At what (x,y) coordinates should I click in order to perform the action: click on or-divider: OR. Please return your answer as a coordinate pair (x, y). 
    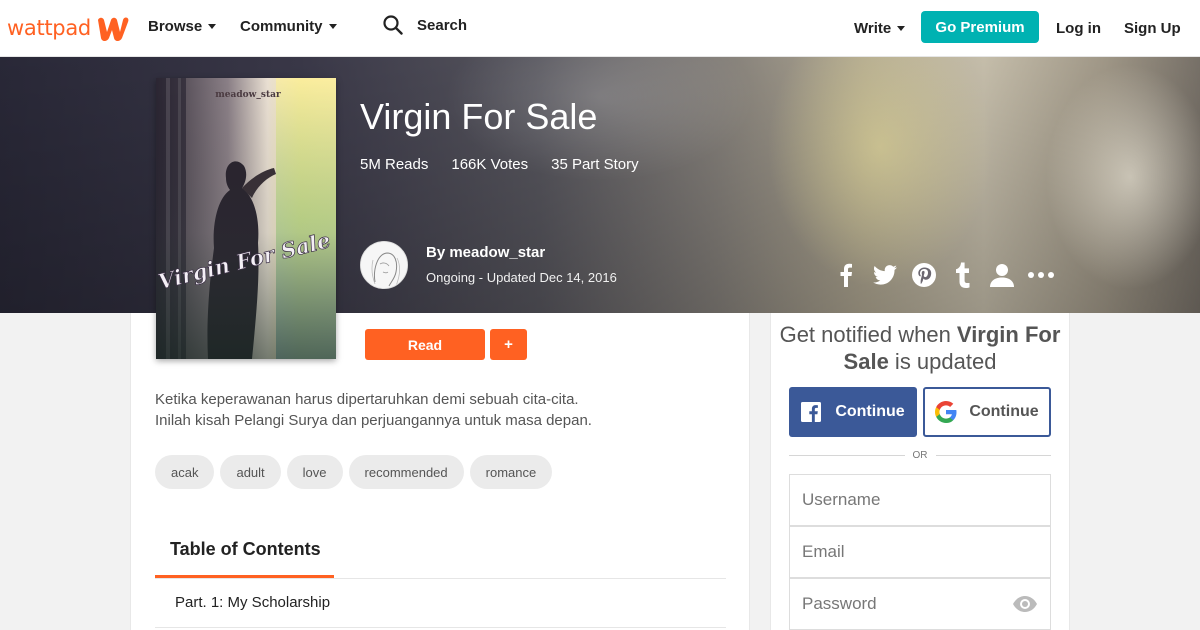
    Looking at the image, I should click on (920, 455).